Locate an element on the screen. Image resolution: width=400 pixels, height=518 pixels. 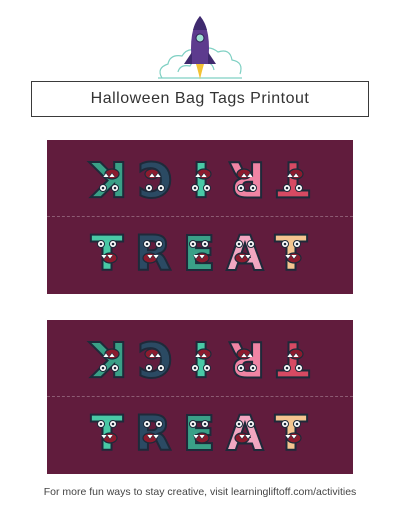
rocket-cloud-icon is located at coordinates (200, 49).